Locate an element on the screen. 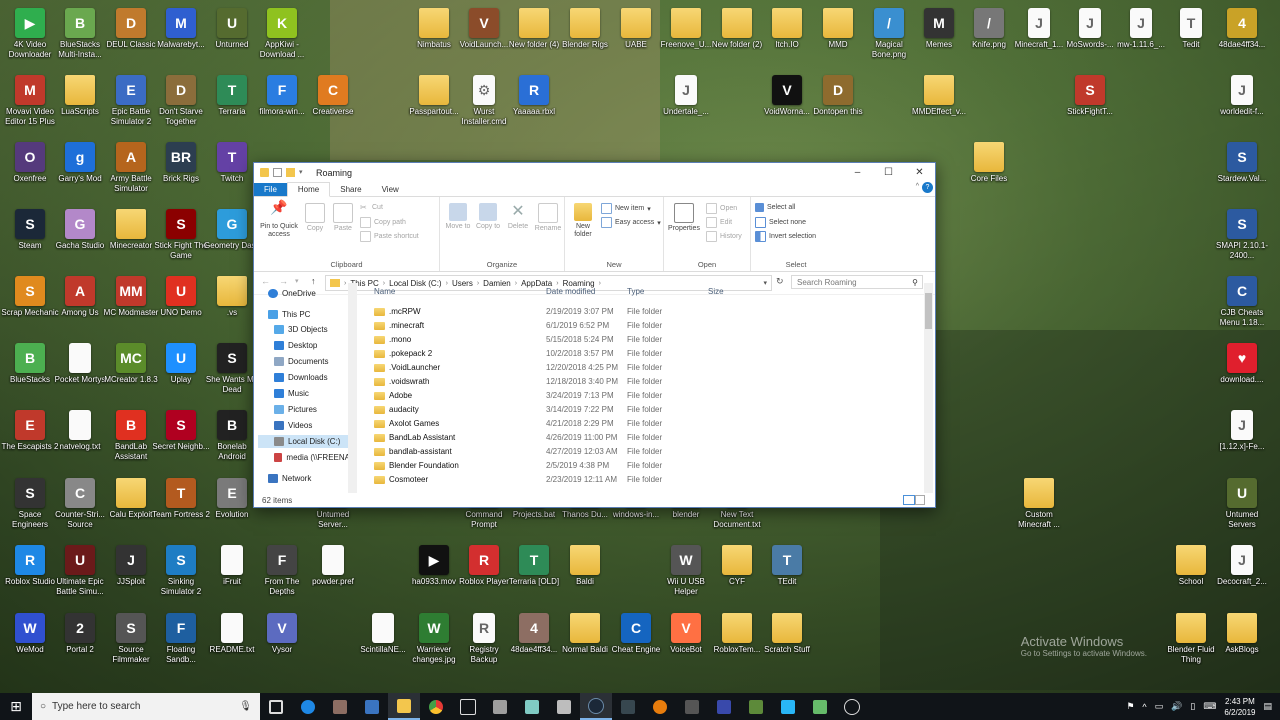 The image size is (1280, 720). notifications-icon: ▤ is located at coordinates (1267, 706).